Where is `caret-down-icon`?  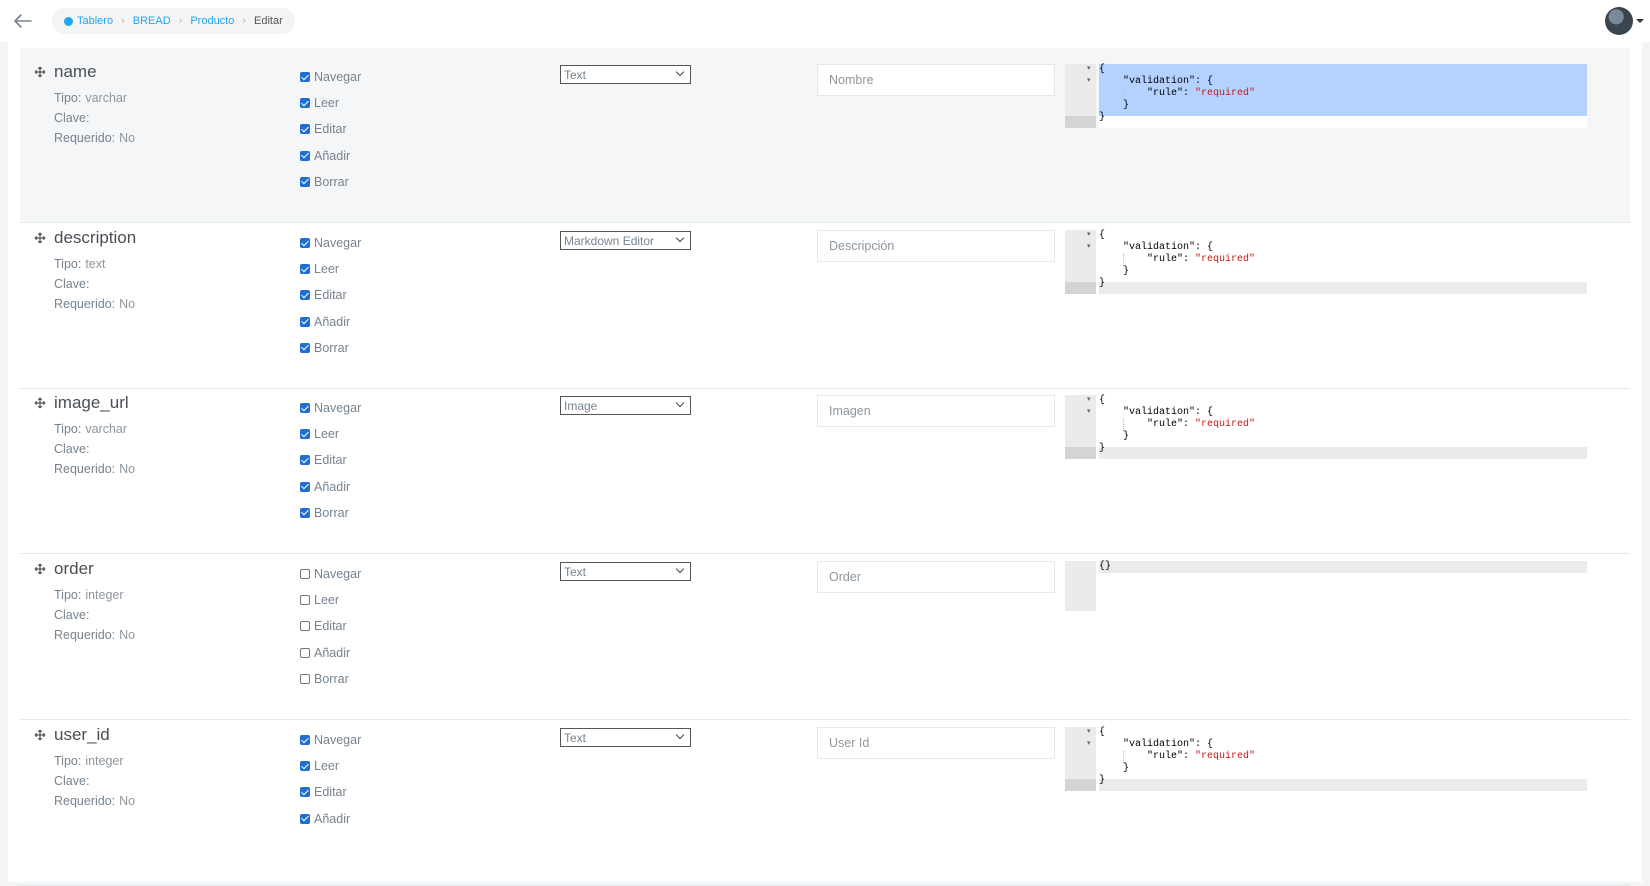 caret-down-icon is located at coordinates (1640, 21).